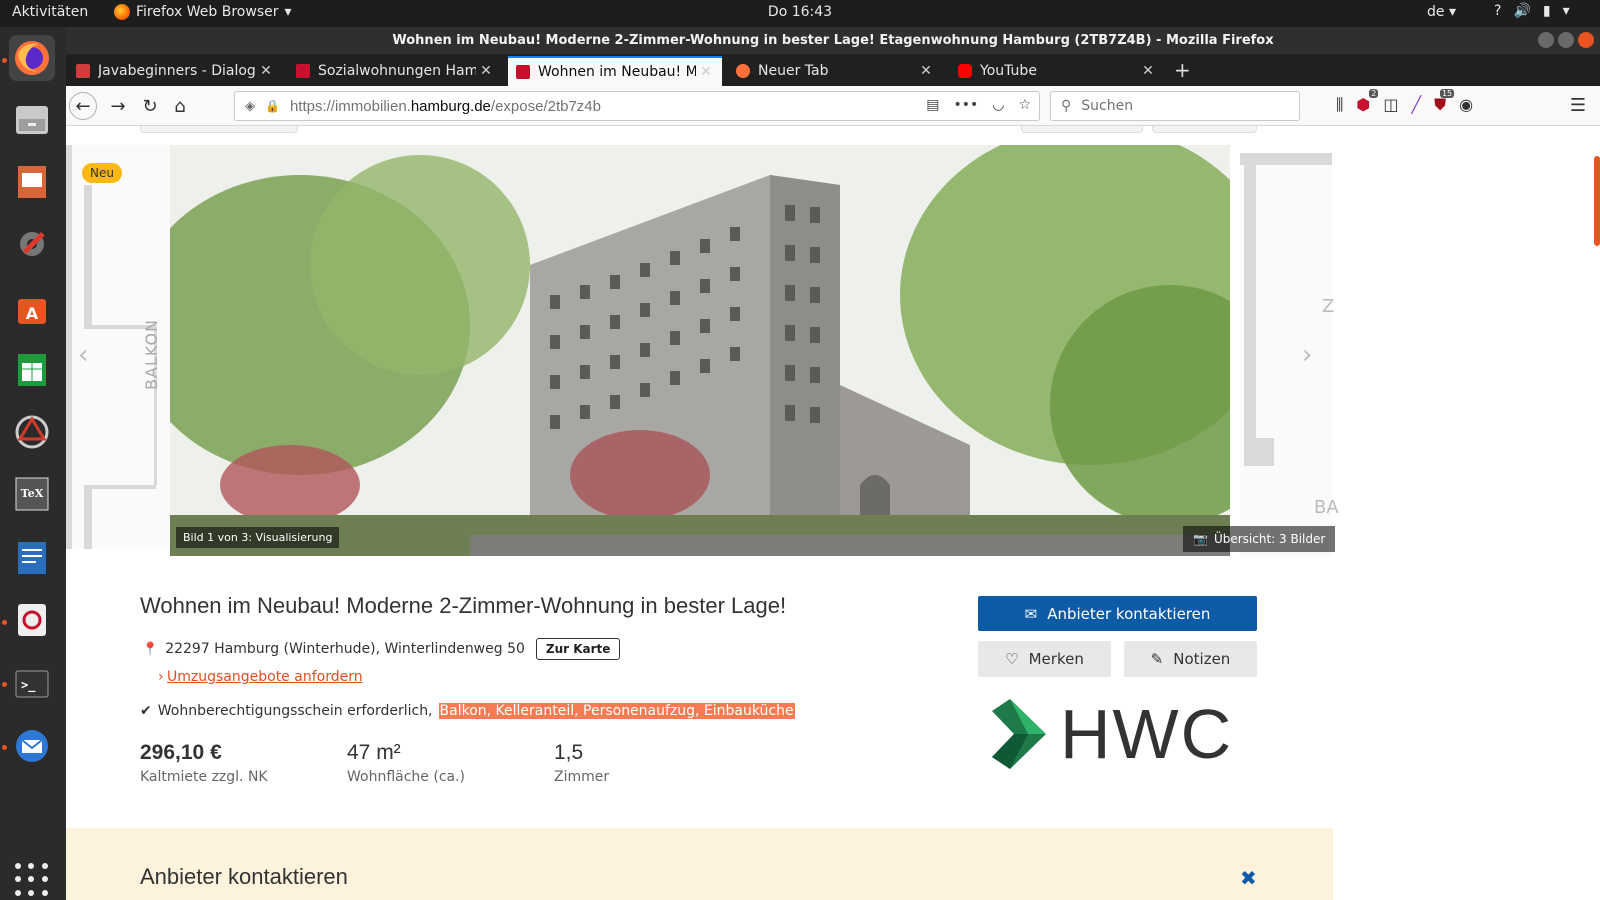 The width and height of the screenshot is (1600, 900). Describe the element at coordinates (1259, 539) in the screenshot. I see `gallery-overview-button: 📷 Übersicht: 3 Bilder` at that location.